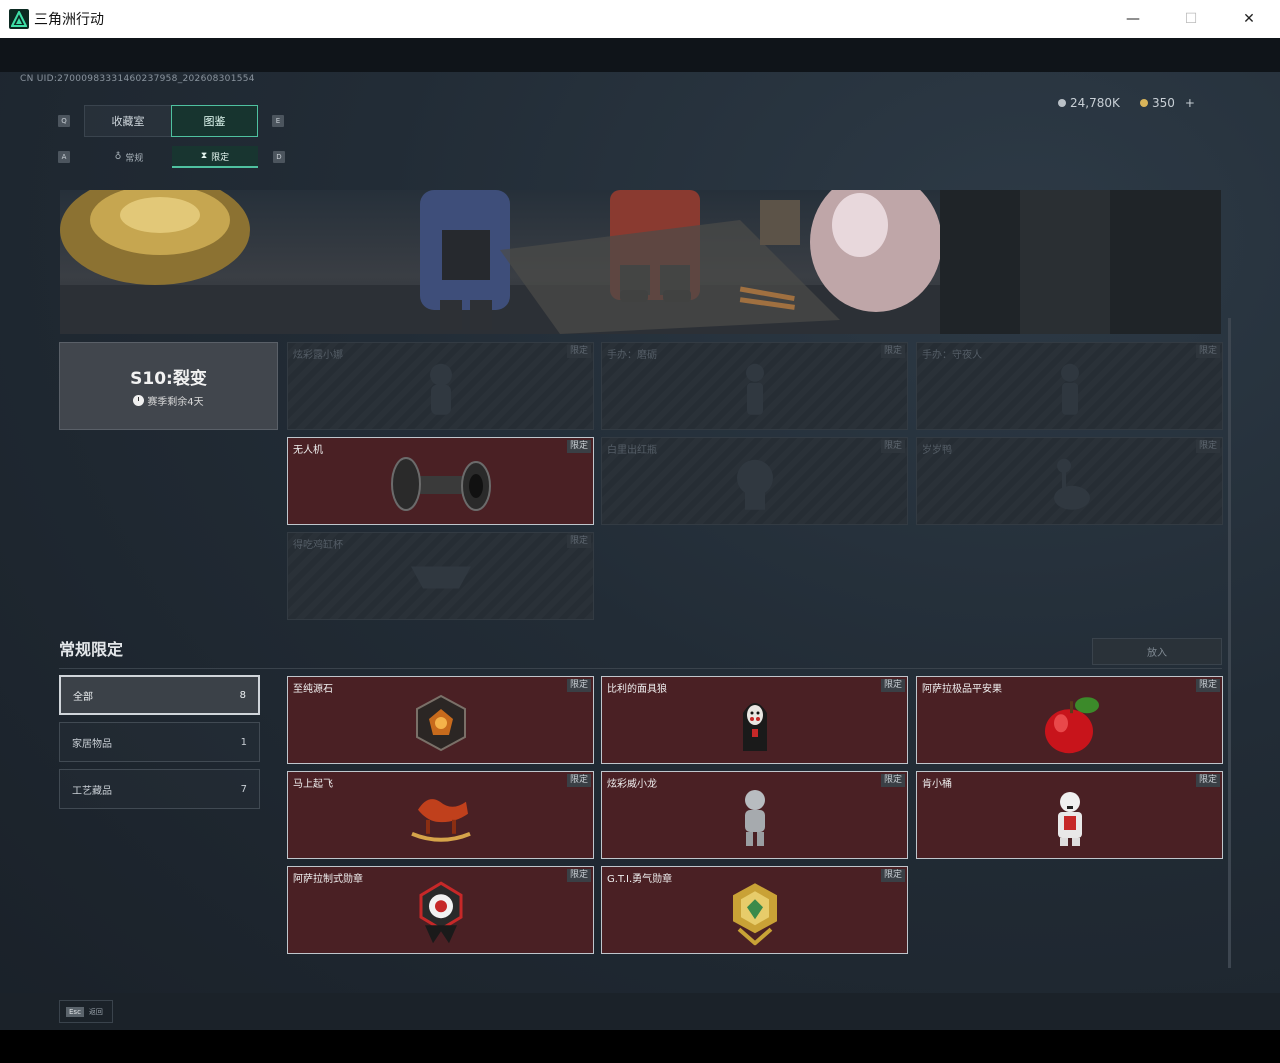 The image size is (1280, 1063). I want to click on item-name: 手办：磨砺, so click(632, 355).